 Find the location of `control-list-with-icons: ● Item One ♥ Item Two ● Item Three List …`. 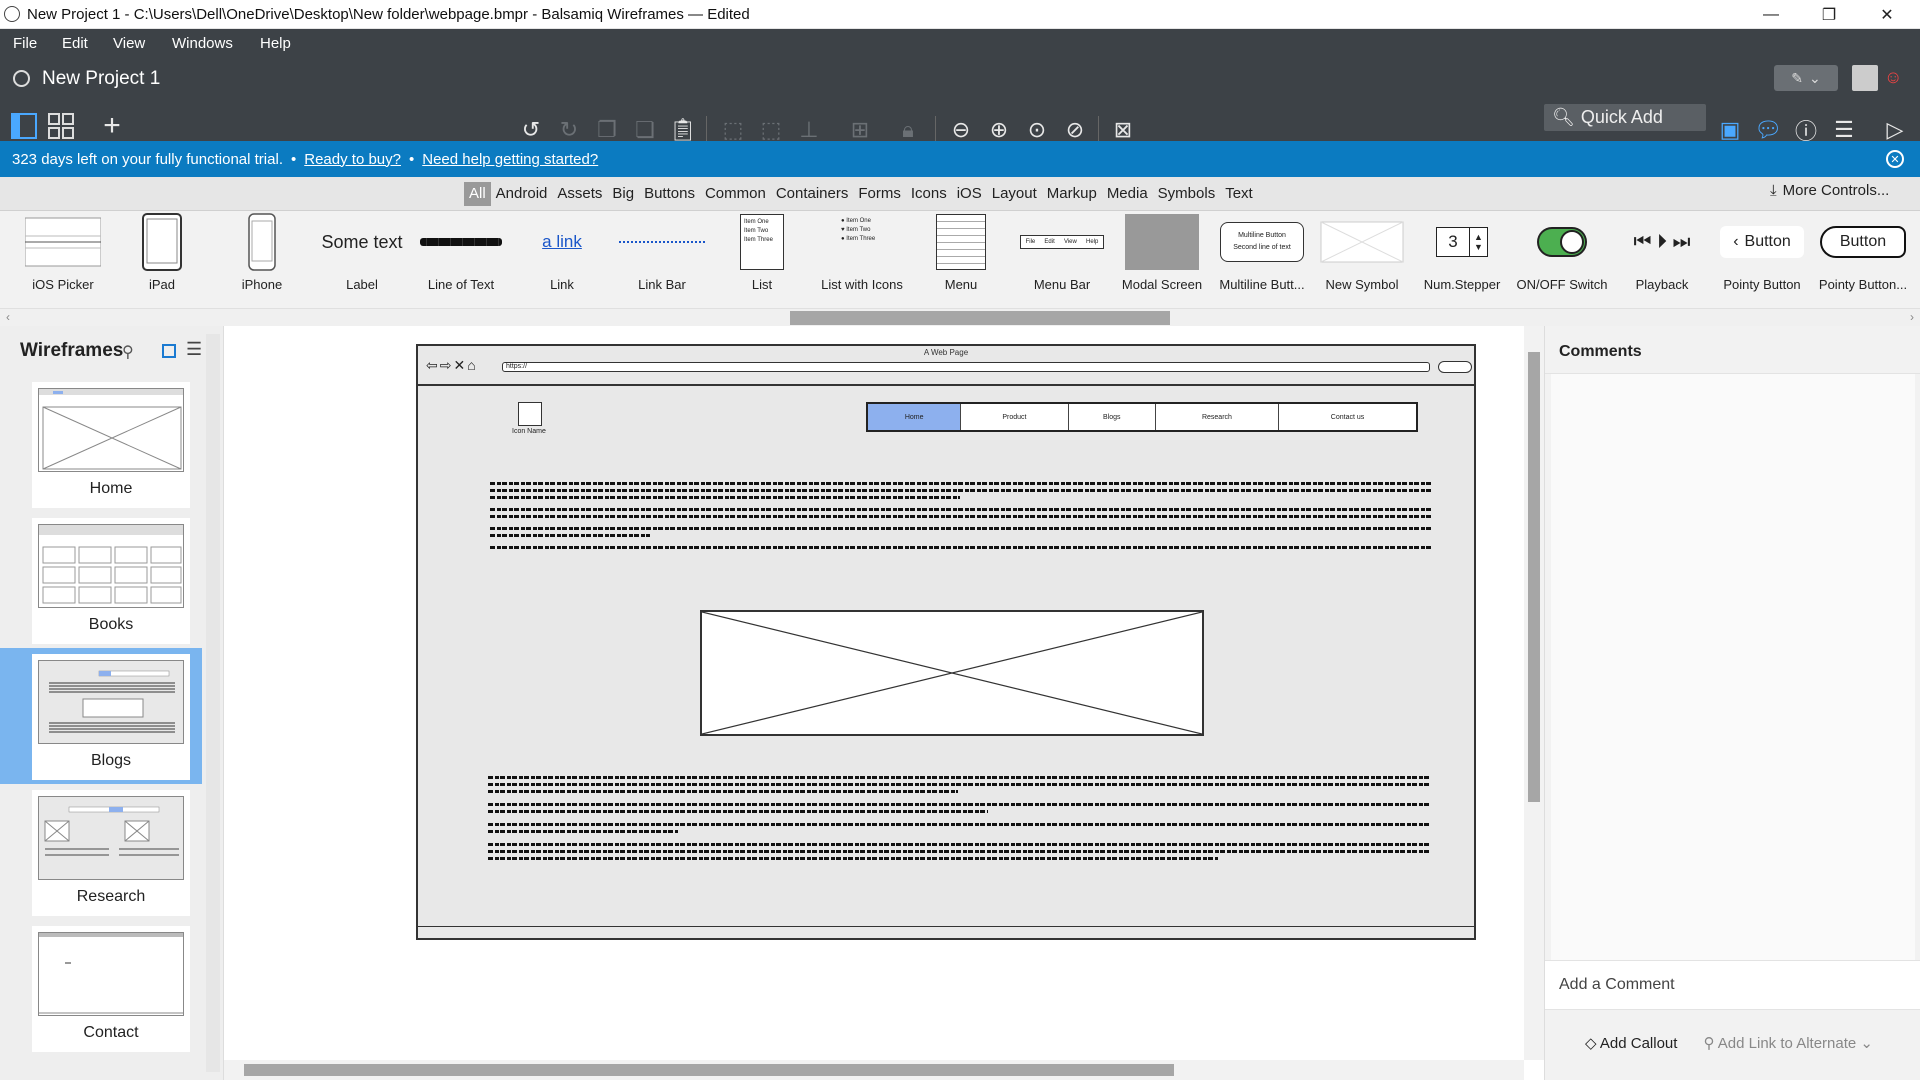

control-list-with-icons: ● Item One ♥ Item Two ● Item Three List … is located at coordinates (862, 259).